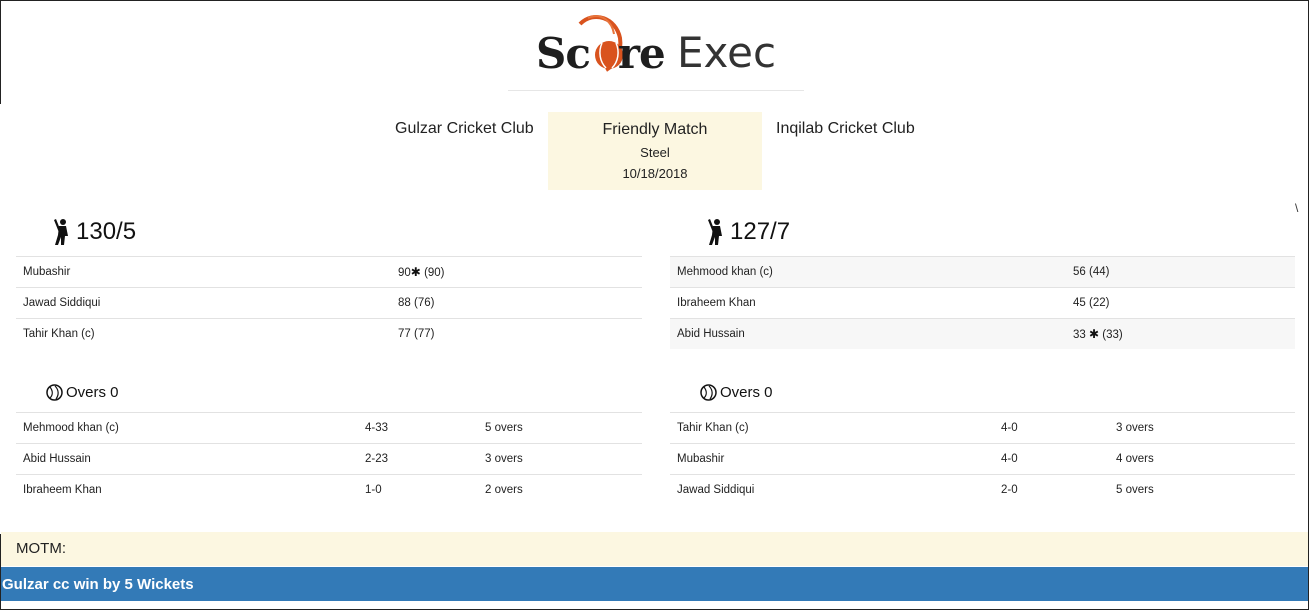 The width and height of the screenshot is (1311, 612). I want to click on table-row: Mehmood khan (c) 4-33 5 overs, so click(329, 428).